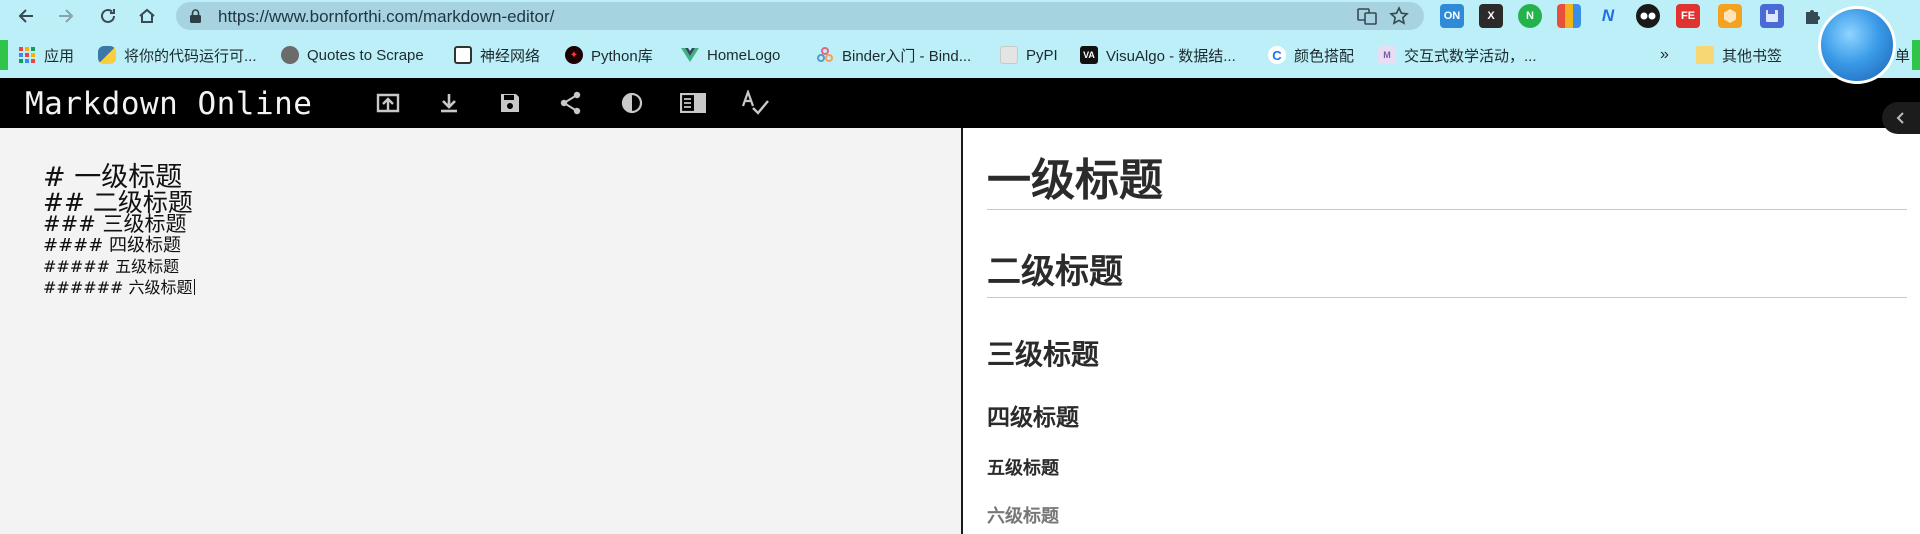  I want to click on contrast-icon, so click(632, 103).